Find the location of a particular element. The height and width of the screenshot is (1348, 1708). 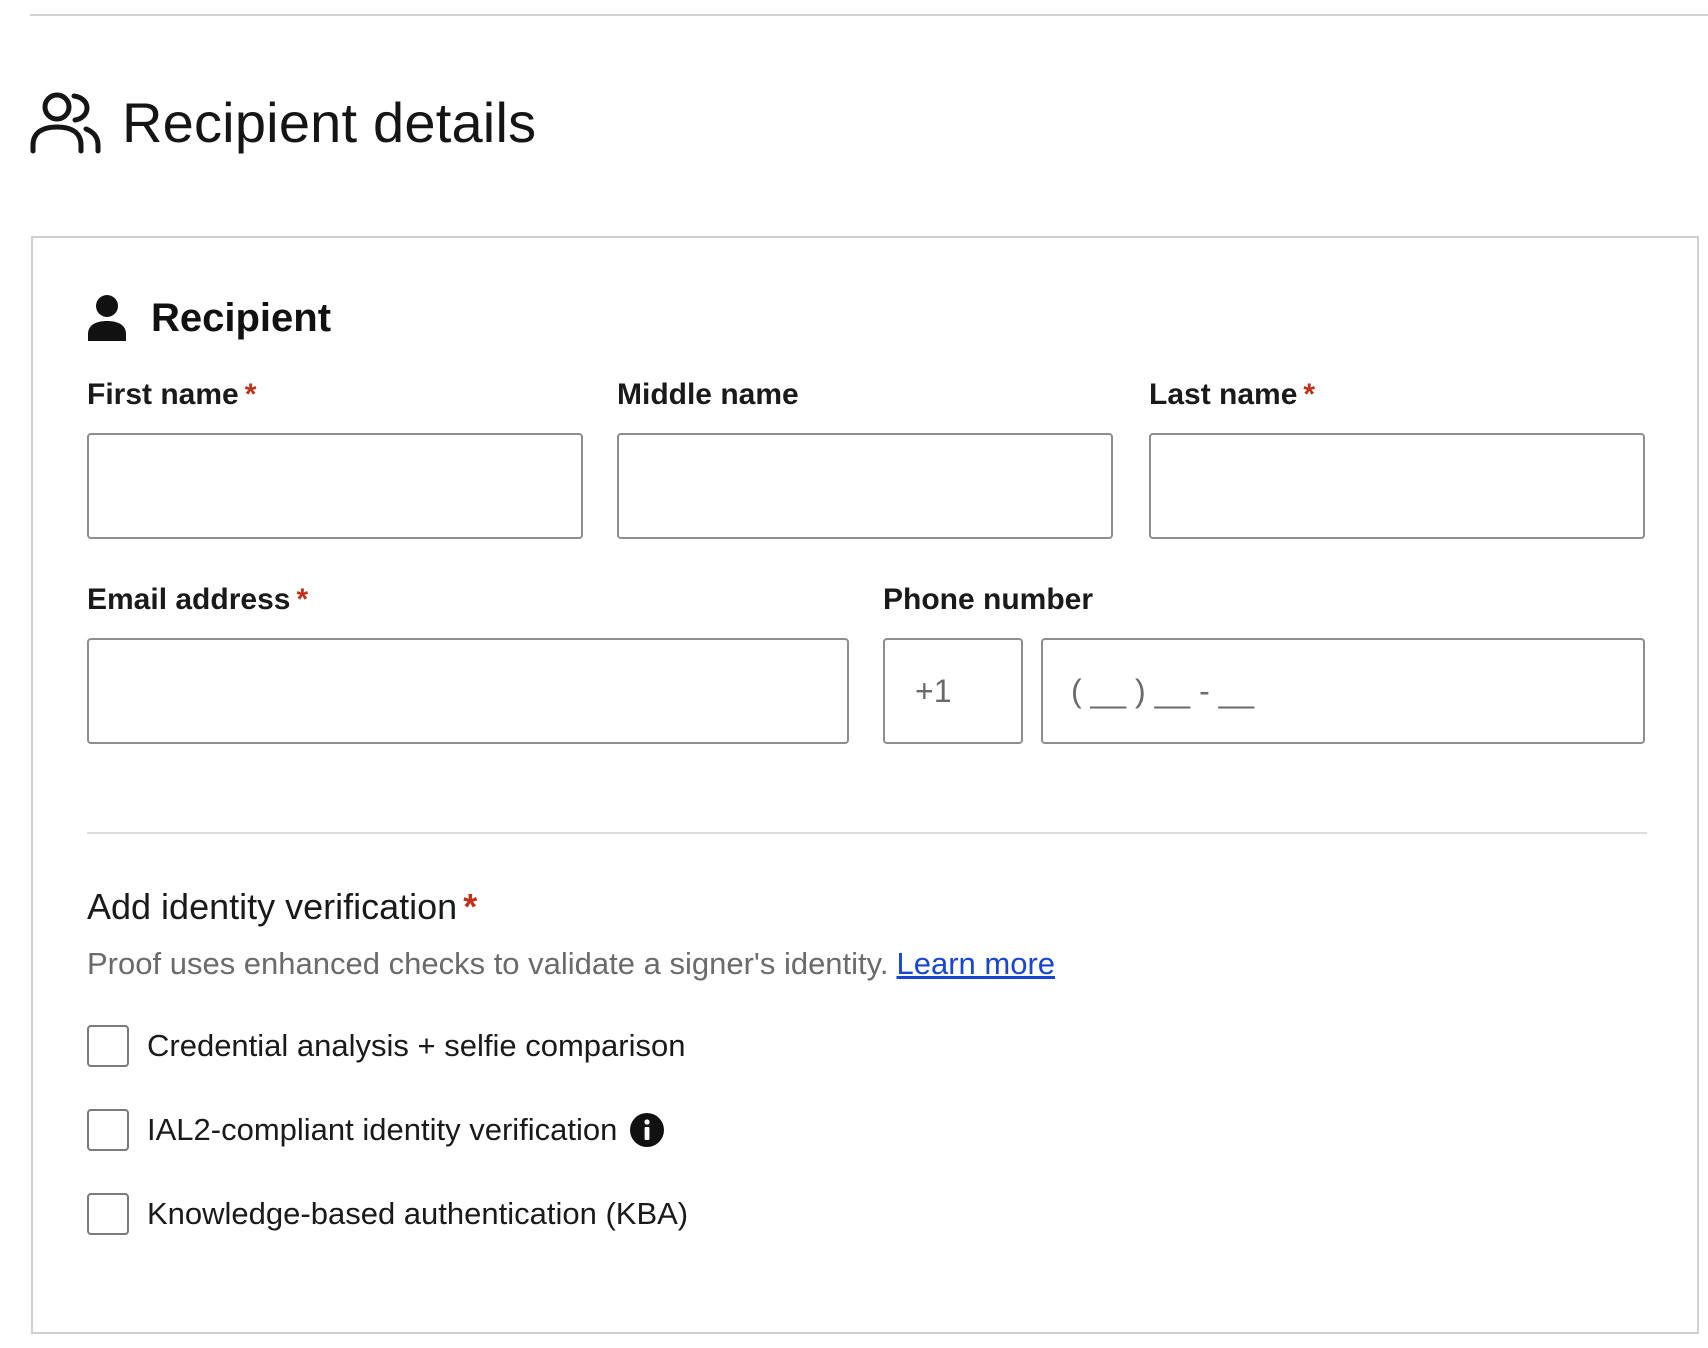

option-kba: Knowledge-based authentication (KBA) is located at coordinates (387, 1214).